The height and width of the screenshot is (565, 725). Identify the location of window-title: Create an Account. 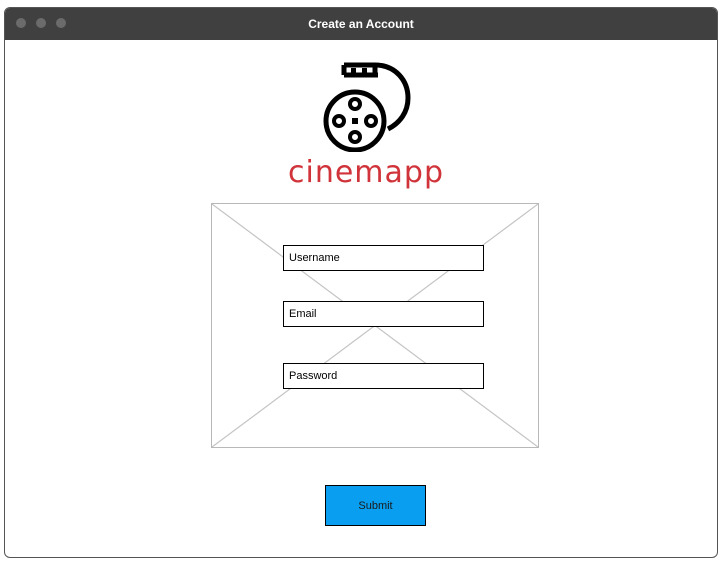
(361, 24).